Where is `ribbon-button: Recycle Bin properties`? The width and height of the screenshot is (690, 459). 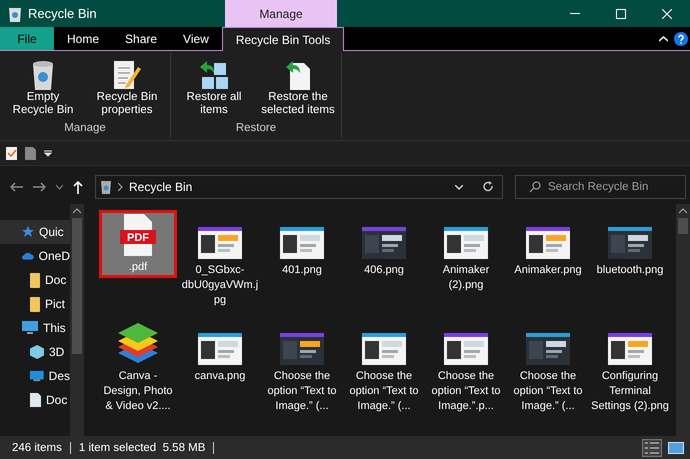
ribbon-button: Recycle Bin properties is located at coordinates (127, 88).